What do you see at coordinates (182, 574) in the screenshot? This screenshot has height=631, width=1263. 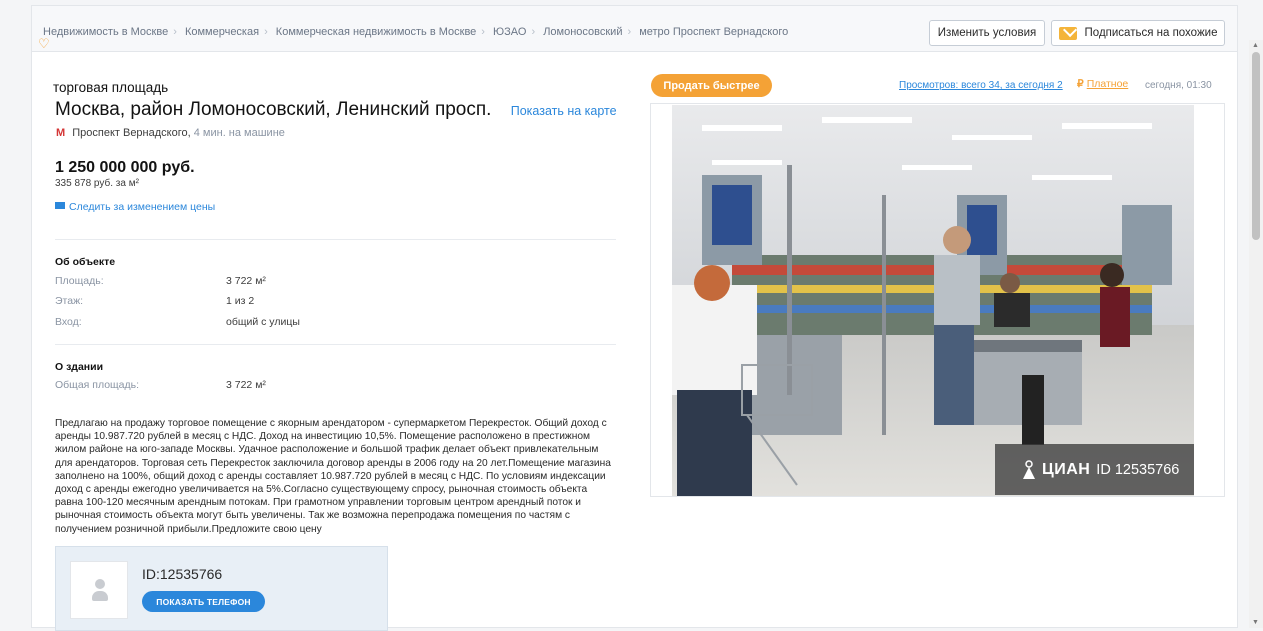 I see `contact-id: ID:12535766` at bounding box center [182, 574].